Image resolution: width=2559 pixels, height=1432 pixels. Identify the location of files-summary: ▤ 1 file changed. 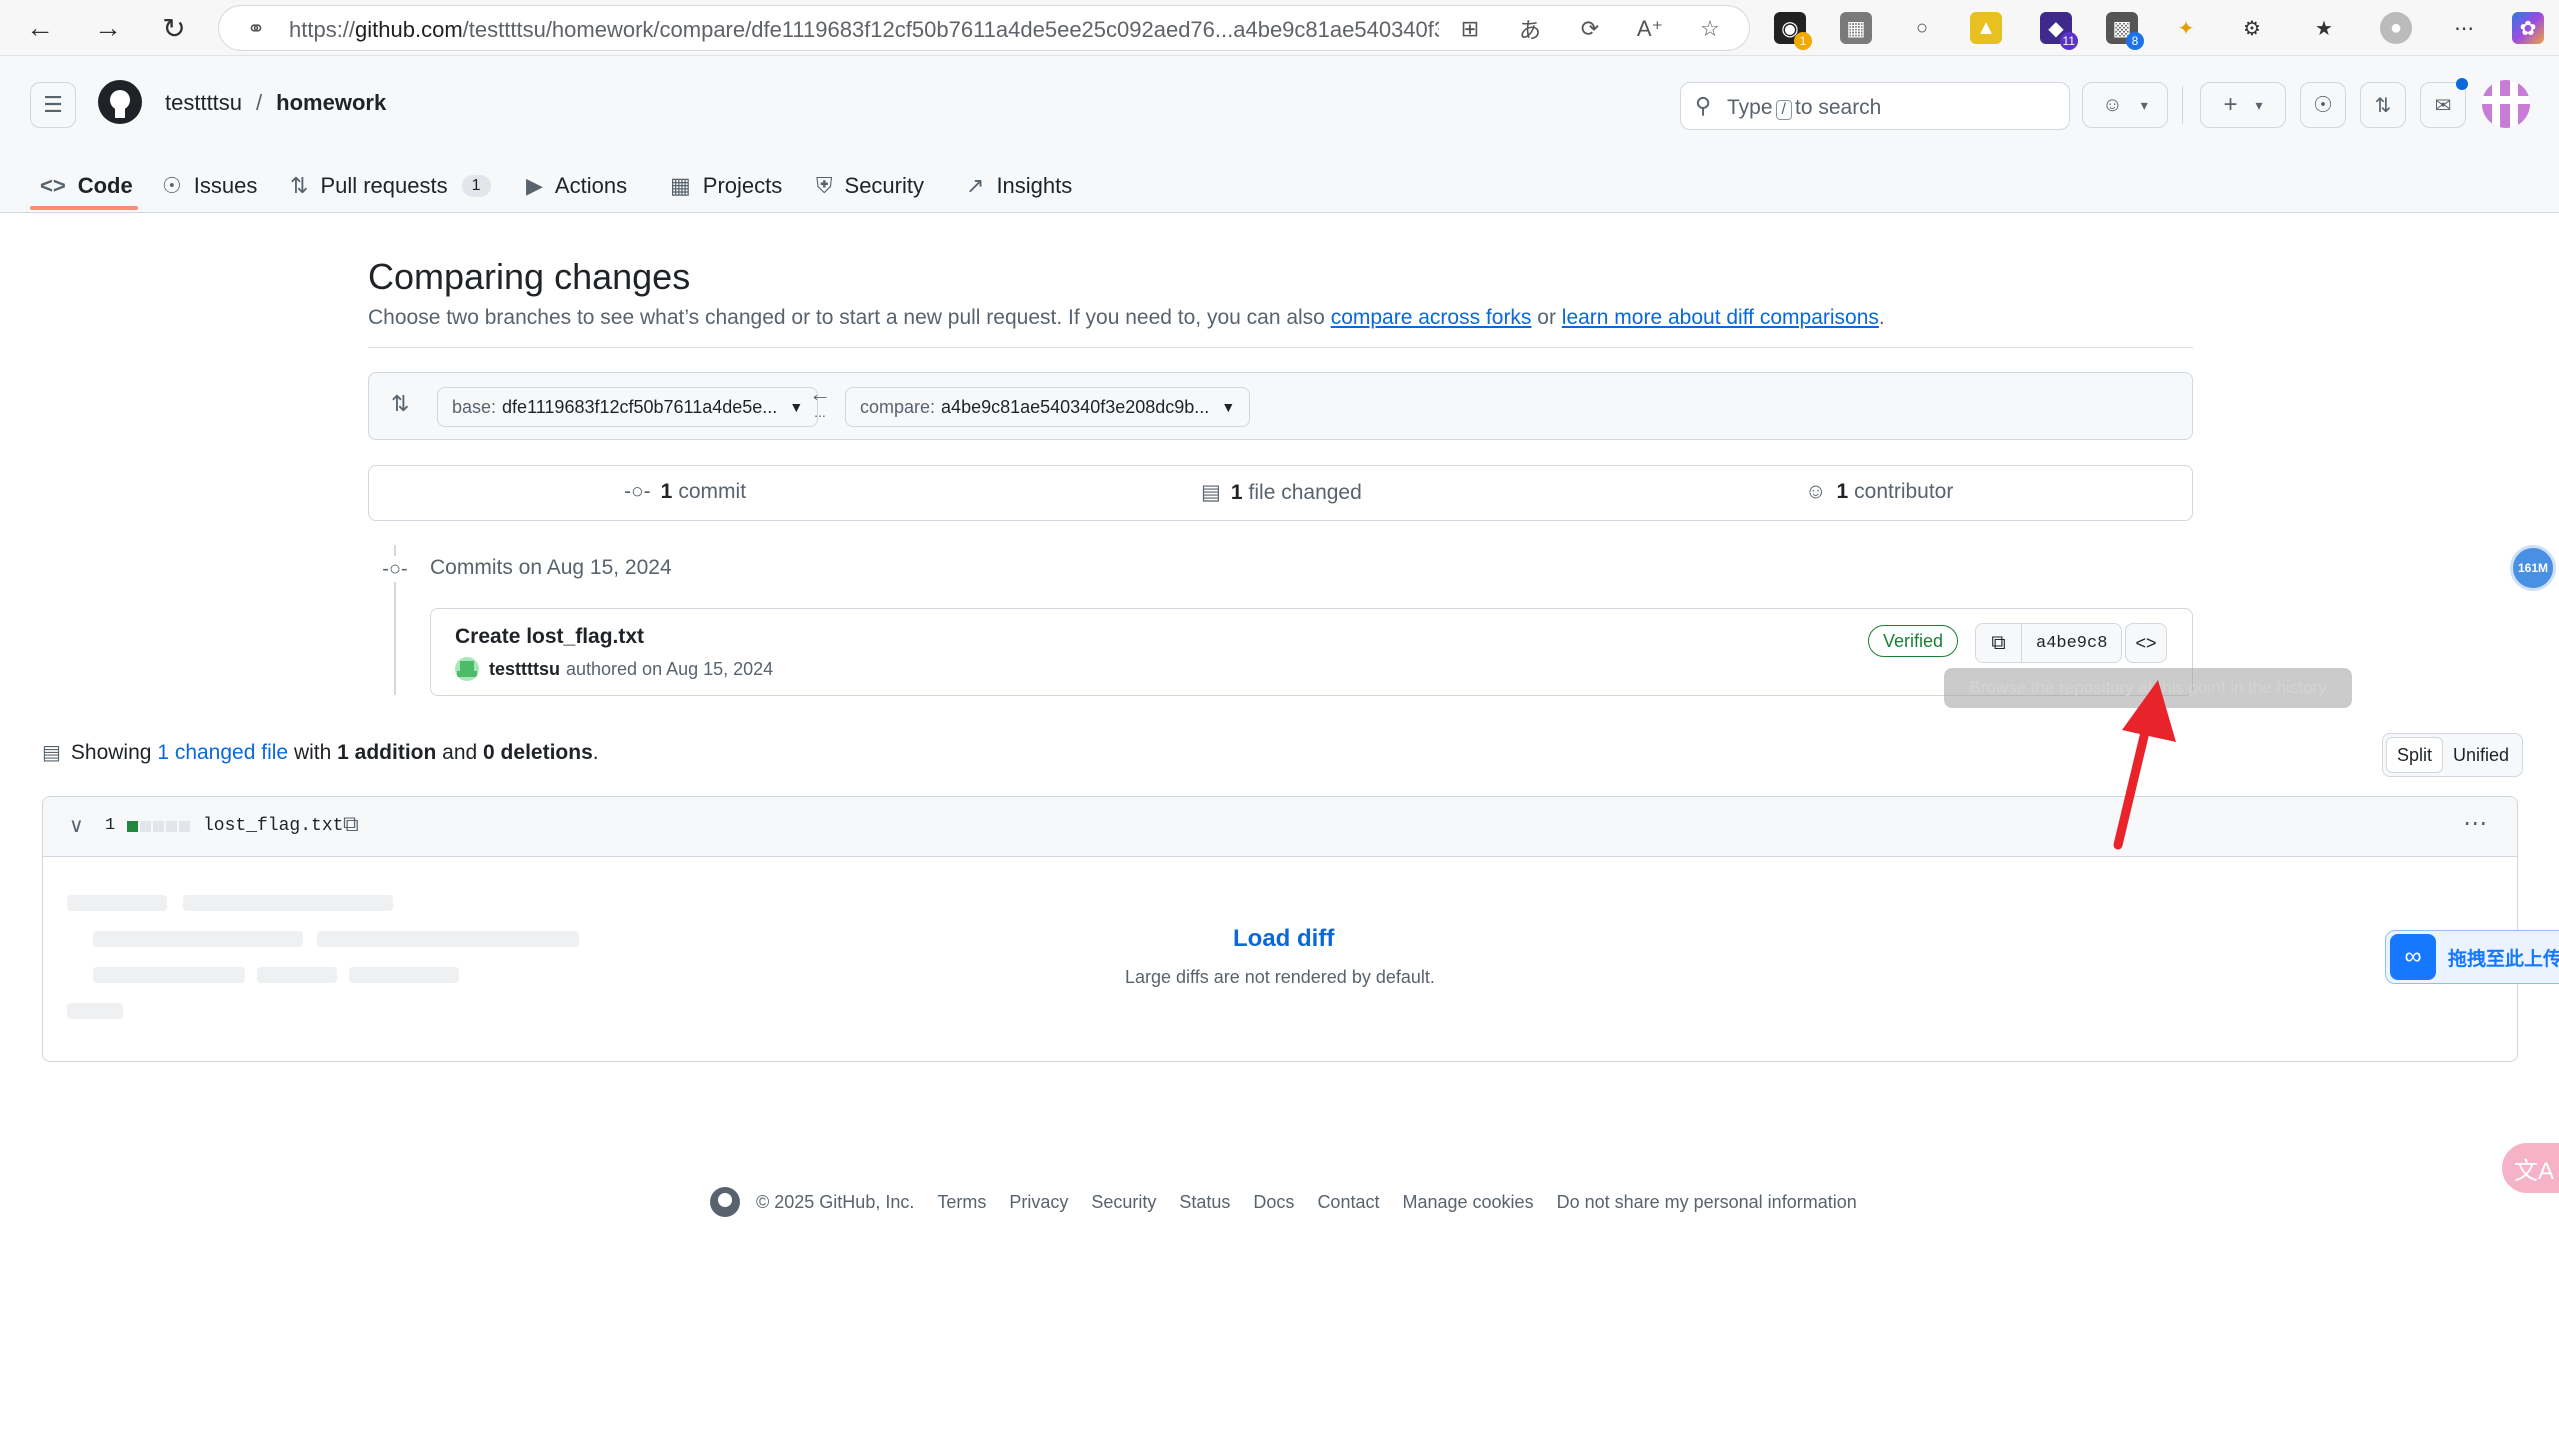
(1281, 492).